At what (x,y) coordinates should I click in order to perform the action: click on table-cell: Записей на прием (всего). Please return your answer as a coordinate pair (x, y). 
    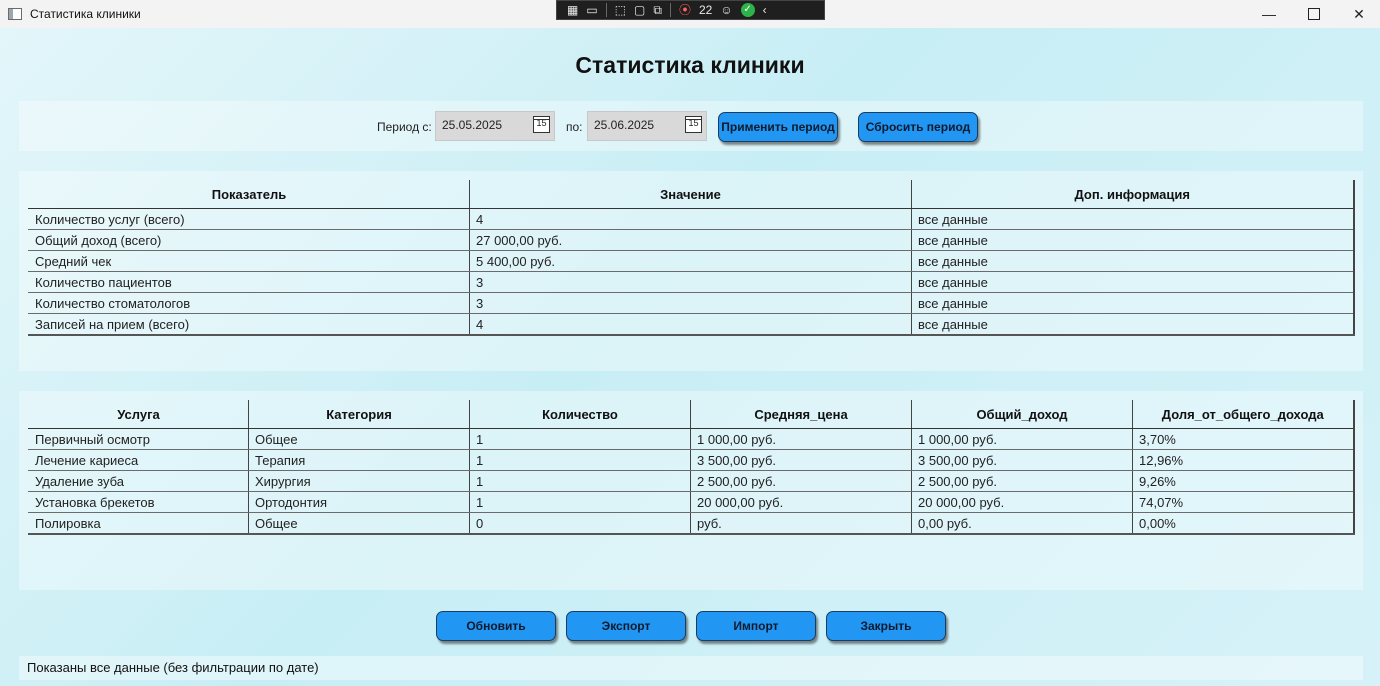
    Looking at the image, I should click on (249, 324).